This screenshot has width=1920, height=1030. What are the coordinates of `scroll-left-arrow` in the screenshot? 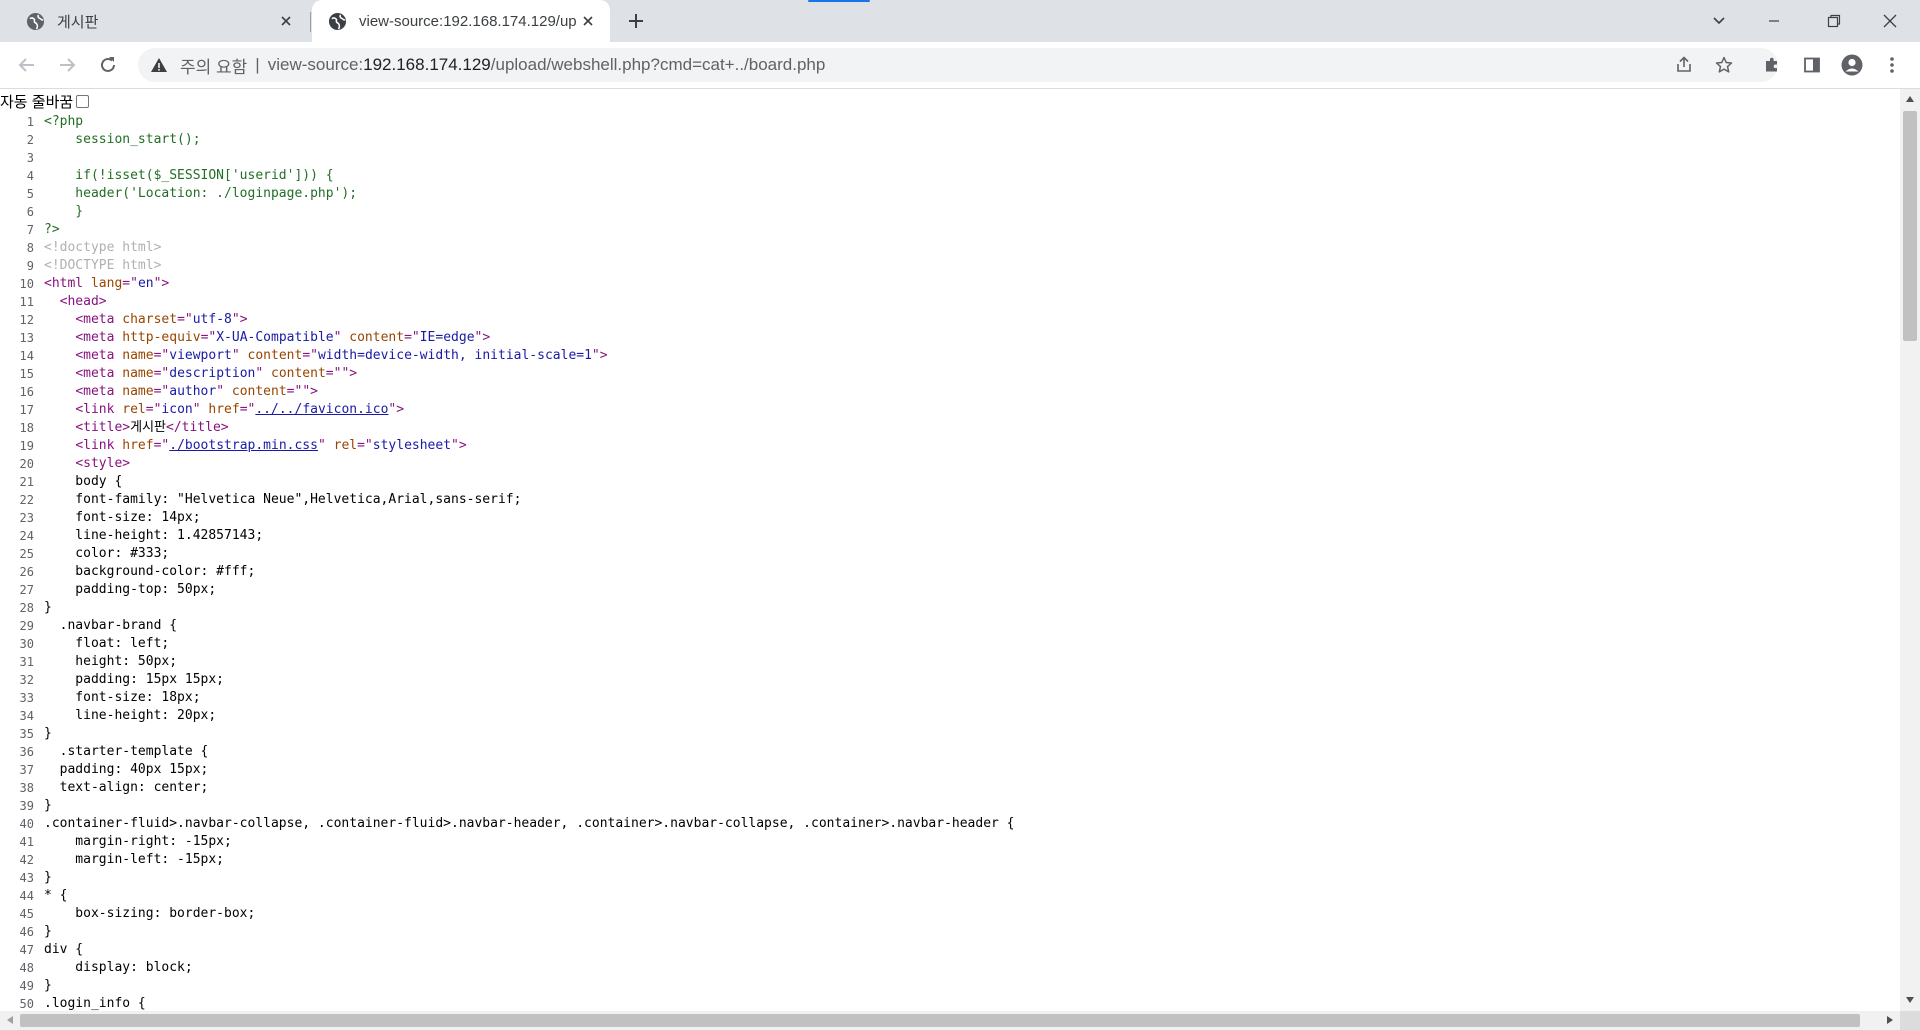 It's located at (10, 1020).